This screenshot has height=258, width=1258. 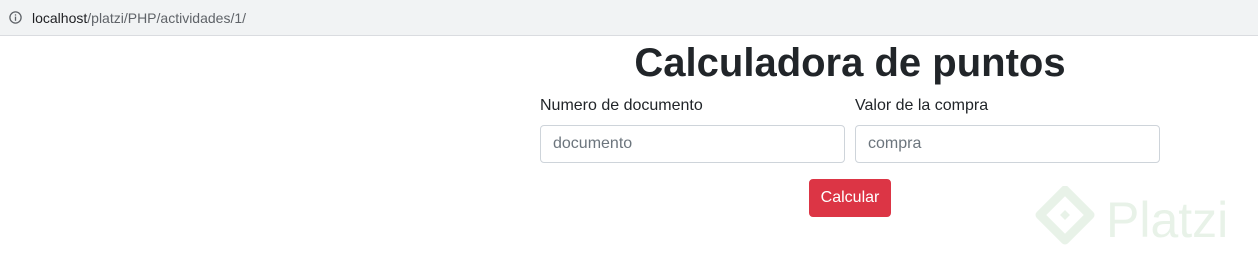 What do you see at coordinates (850, 63) in the screenshot?
I see `page-title: Calculadora de puntos` at bounding box center [850, 63].